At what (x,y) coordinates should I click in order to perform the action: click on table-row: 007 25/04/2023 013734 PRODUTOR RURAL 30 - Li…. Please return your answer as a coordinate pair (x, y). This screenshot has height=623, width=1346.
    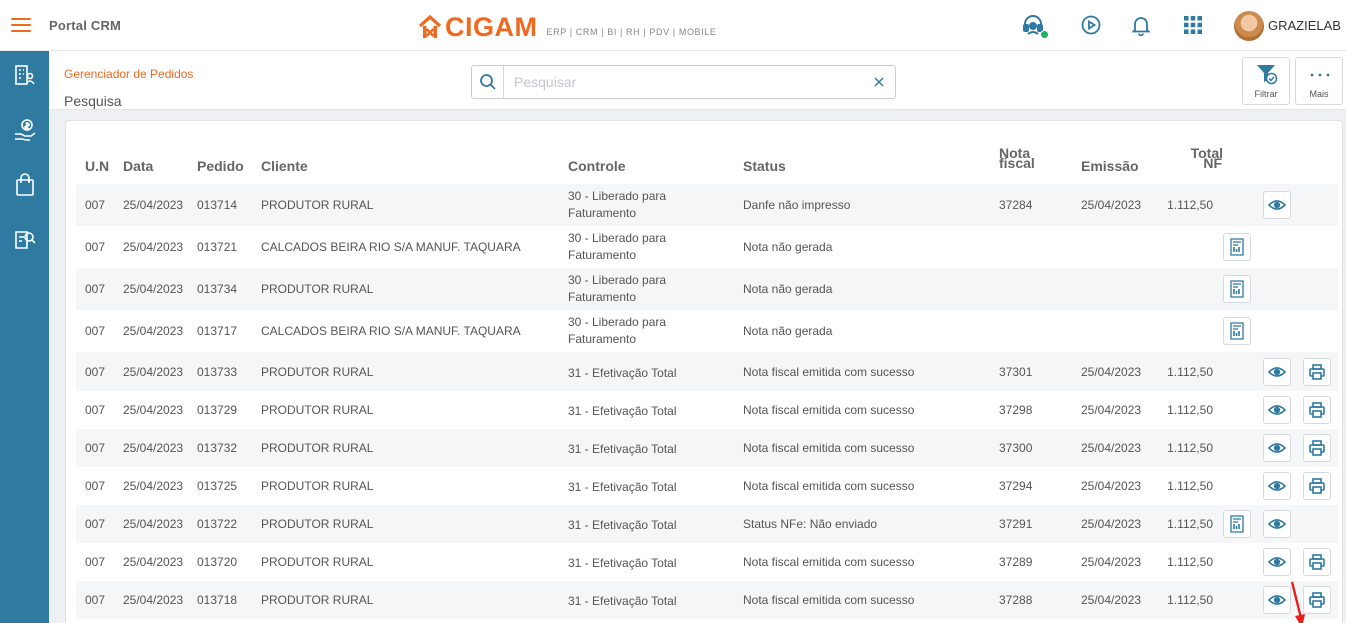
    Looking at the image, I should click on (707, 289).